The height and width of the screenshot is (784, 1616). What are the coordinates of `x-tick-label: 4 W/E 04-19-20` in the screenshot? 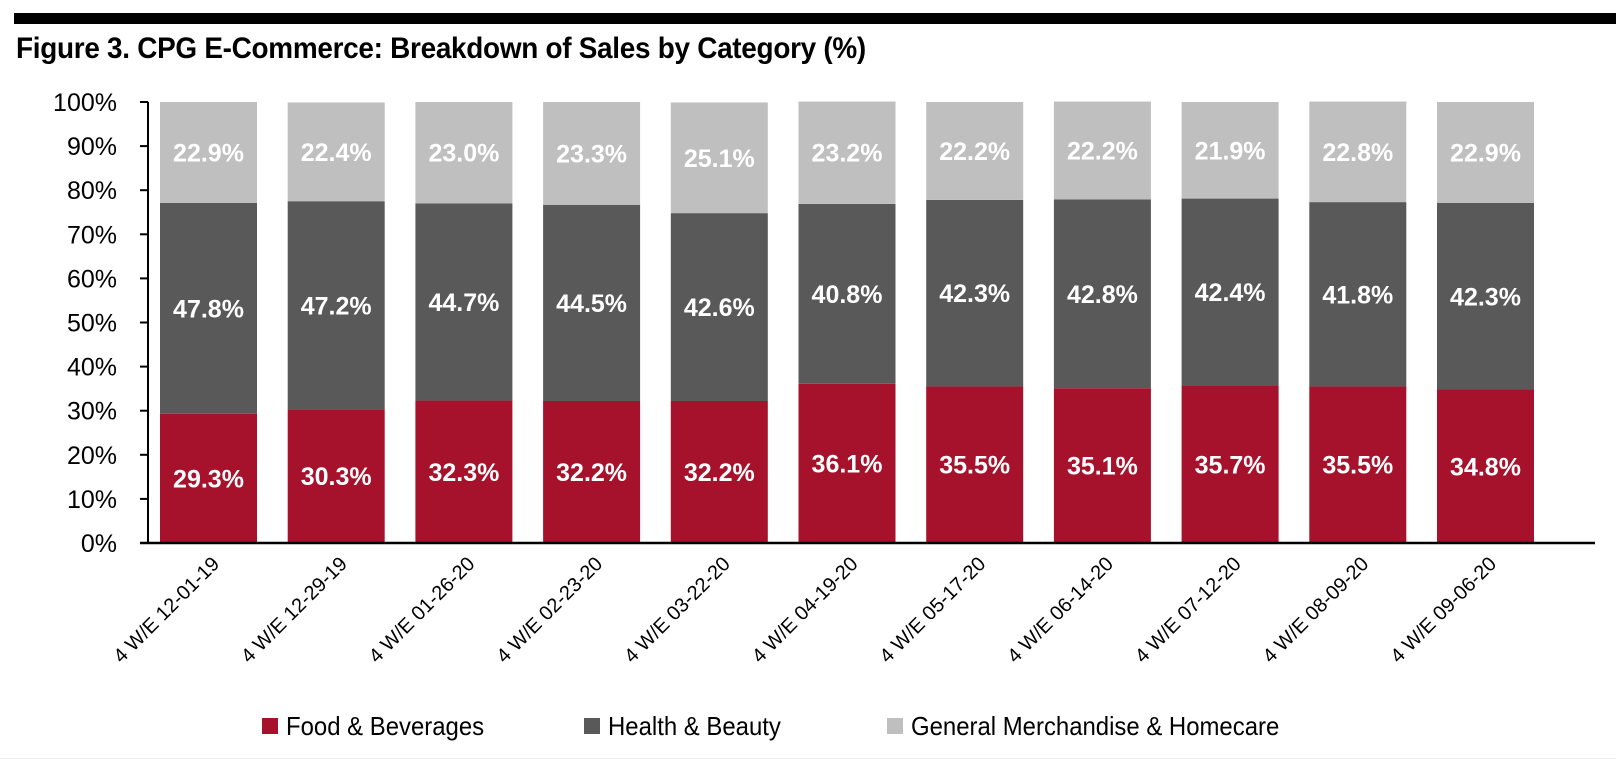 It's located at (805, 610).